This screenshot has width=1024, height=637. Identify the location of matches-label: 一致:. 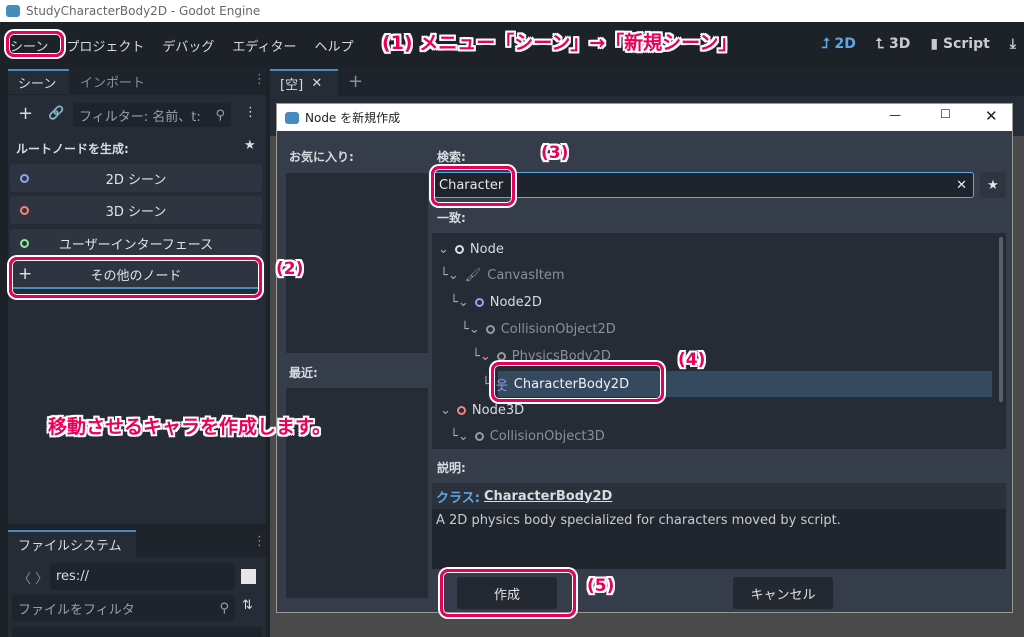
(451, 218).